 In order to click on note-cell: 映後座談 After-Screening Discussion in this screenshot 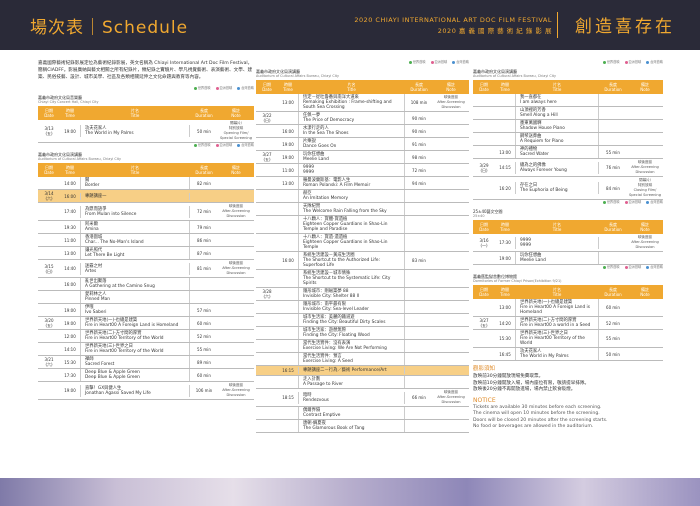, I will do `click(236, 268)`.